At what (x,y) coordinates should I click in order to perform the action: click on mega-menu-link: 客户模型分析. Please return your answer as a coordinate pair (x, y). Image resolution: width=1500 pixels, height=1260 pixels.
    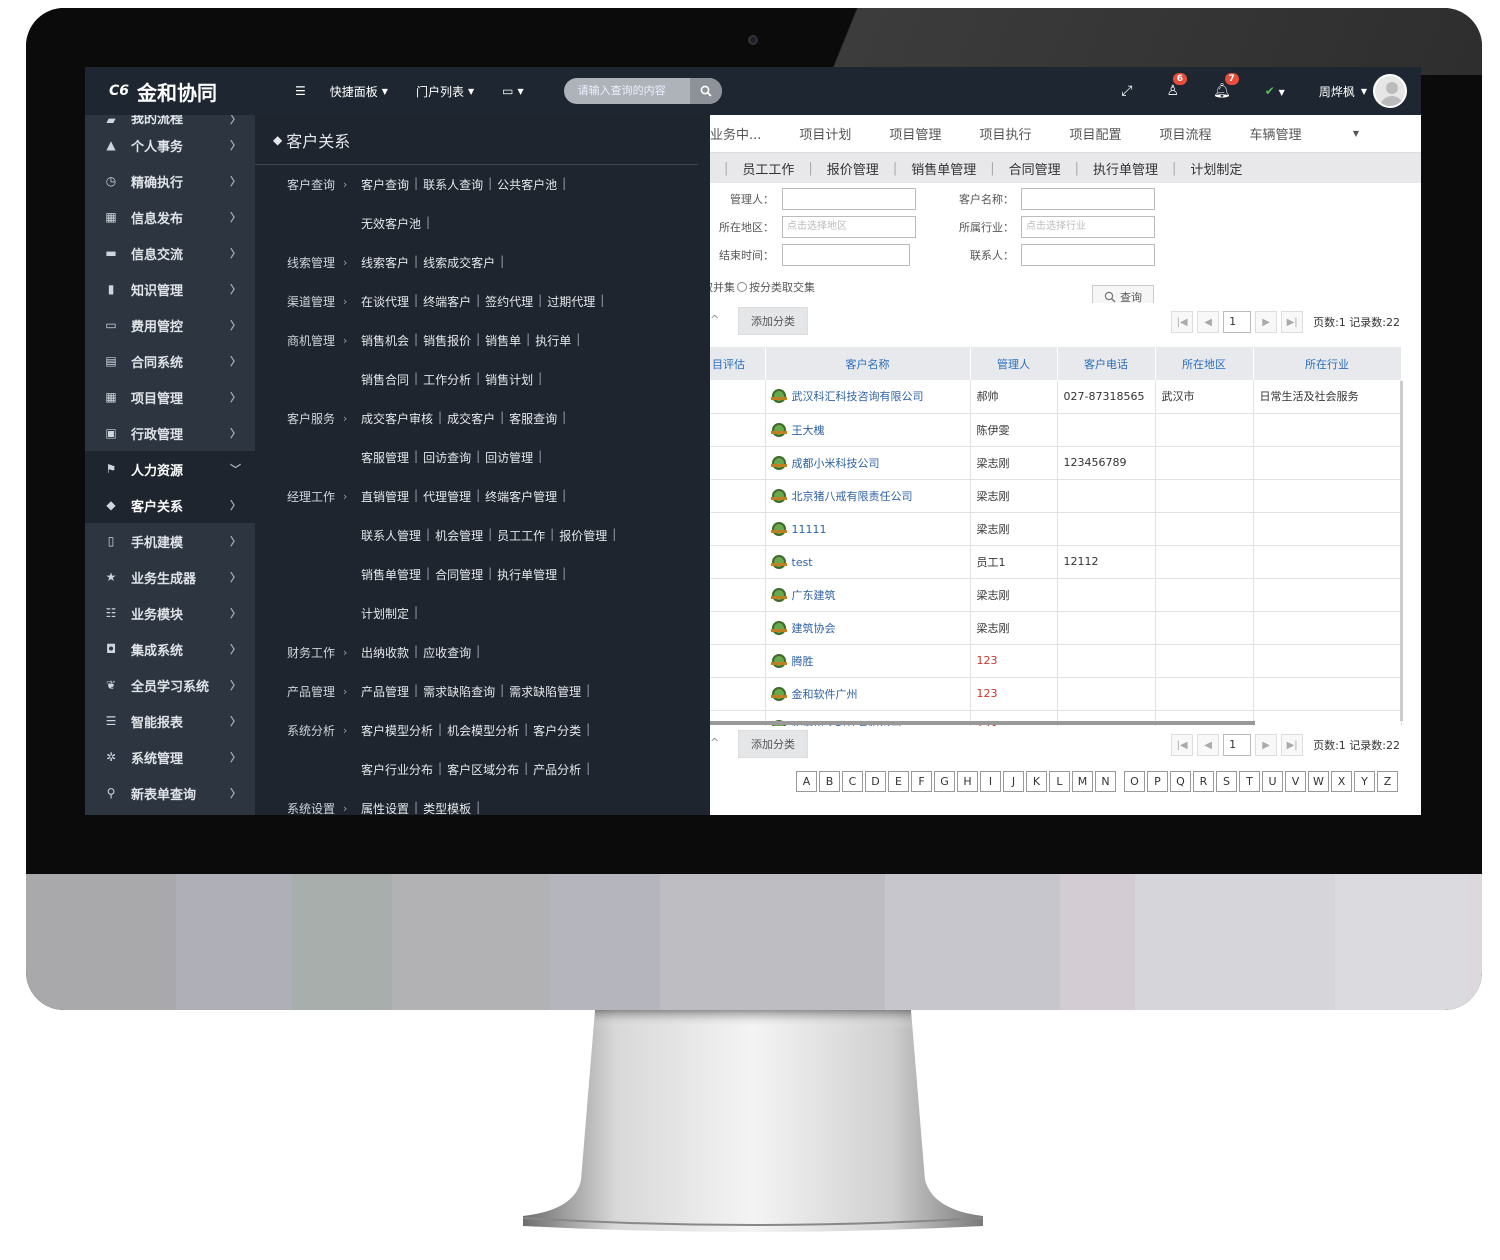
    Looking at the image, I should click on (397, 730).